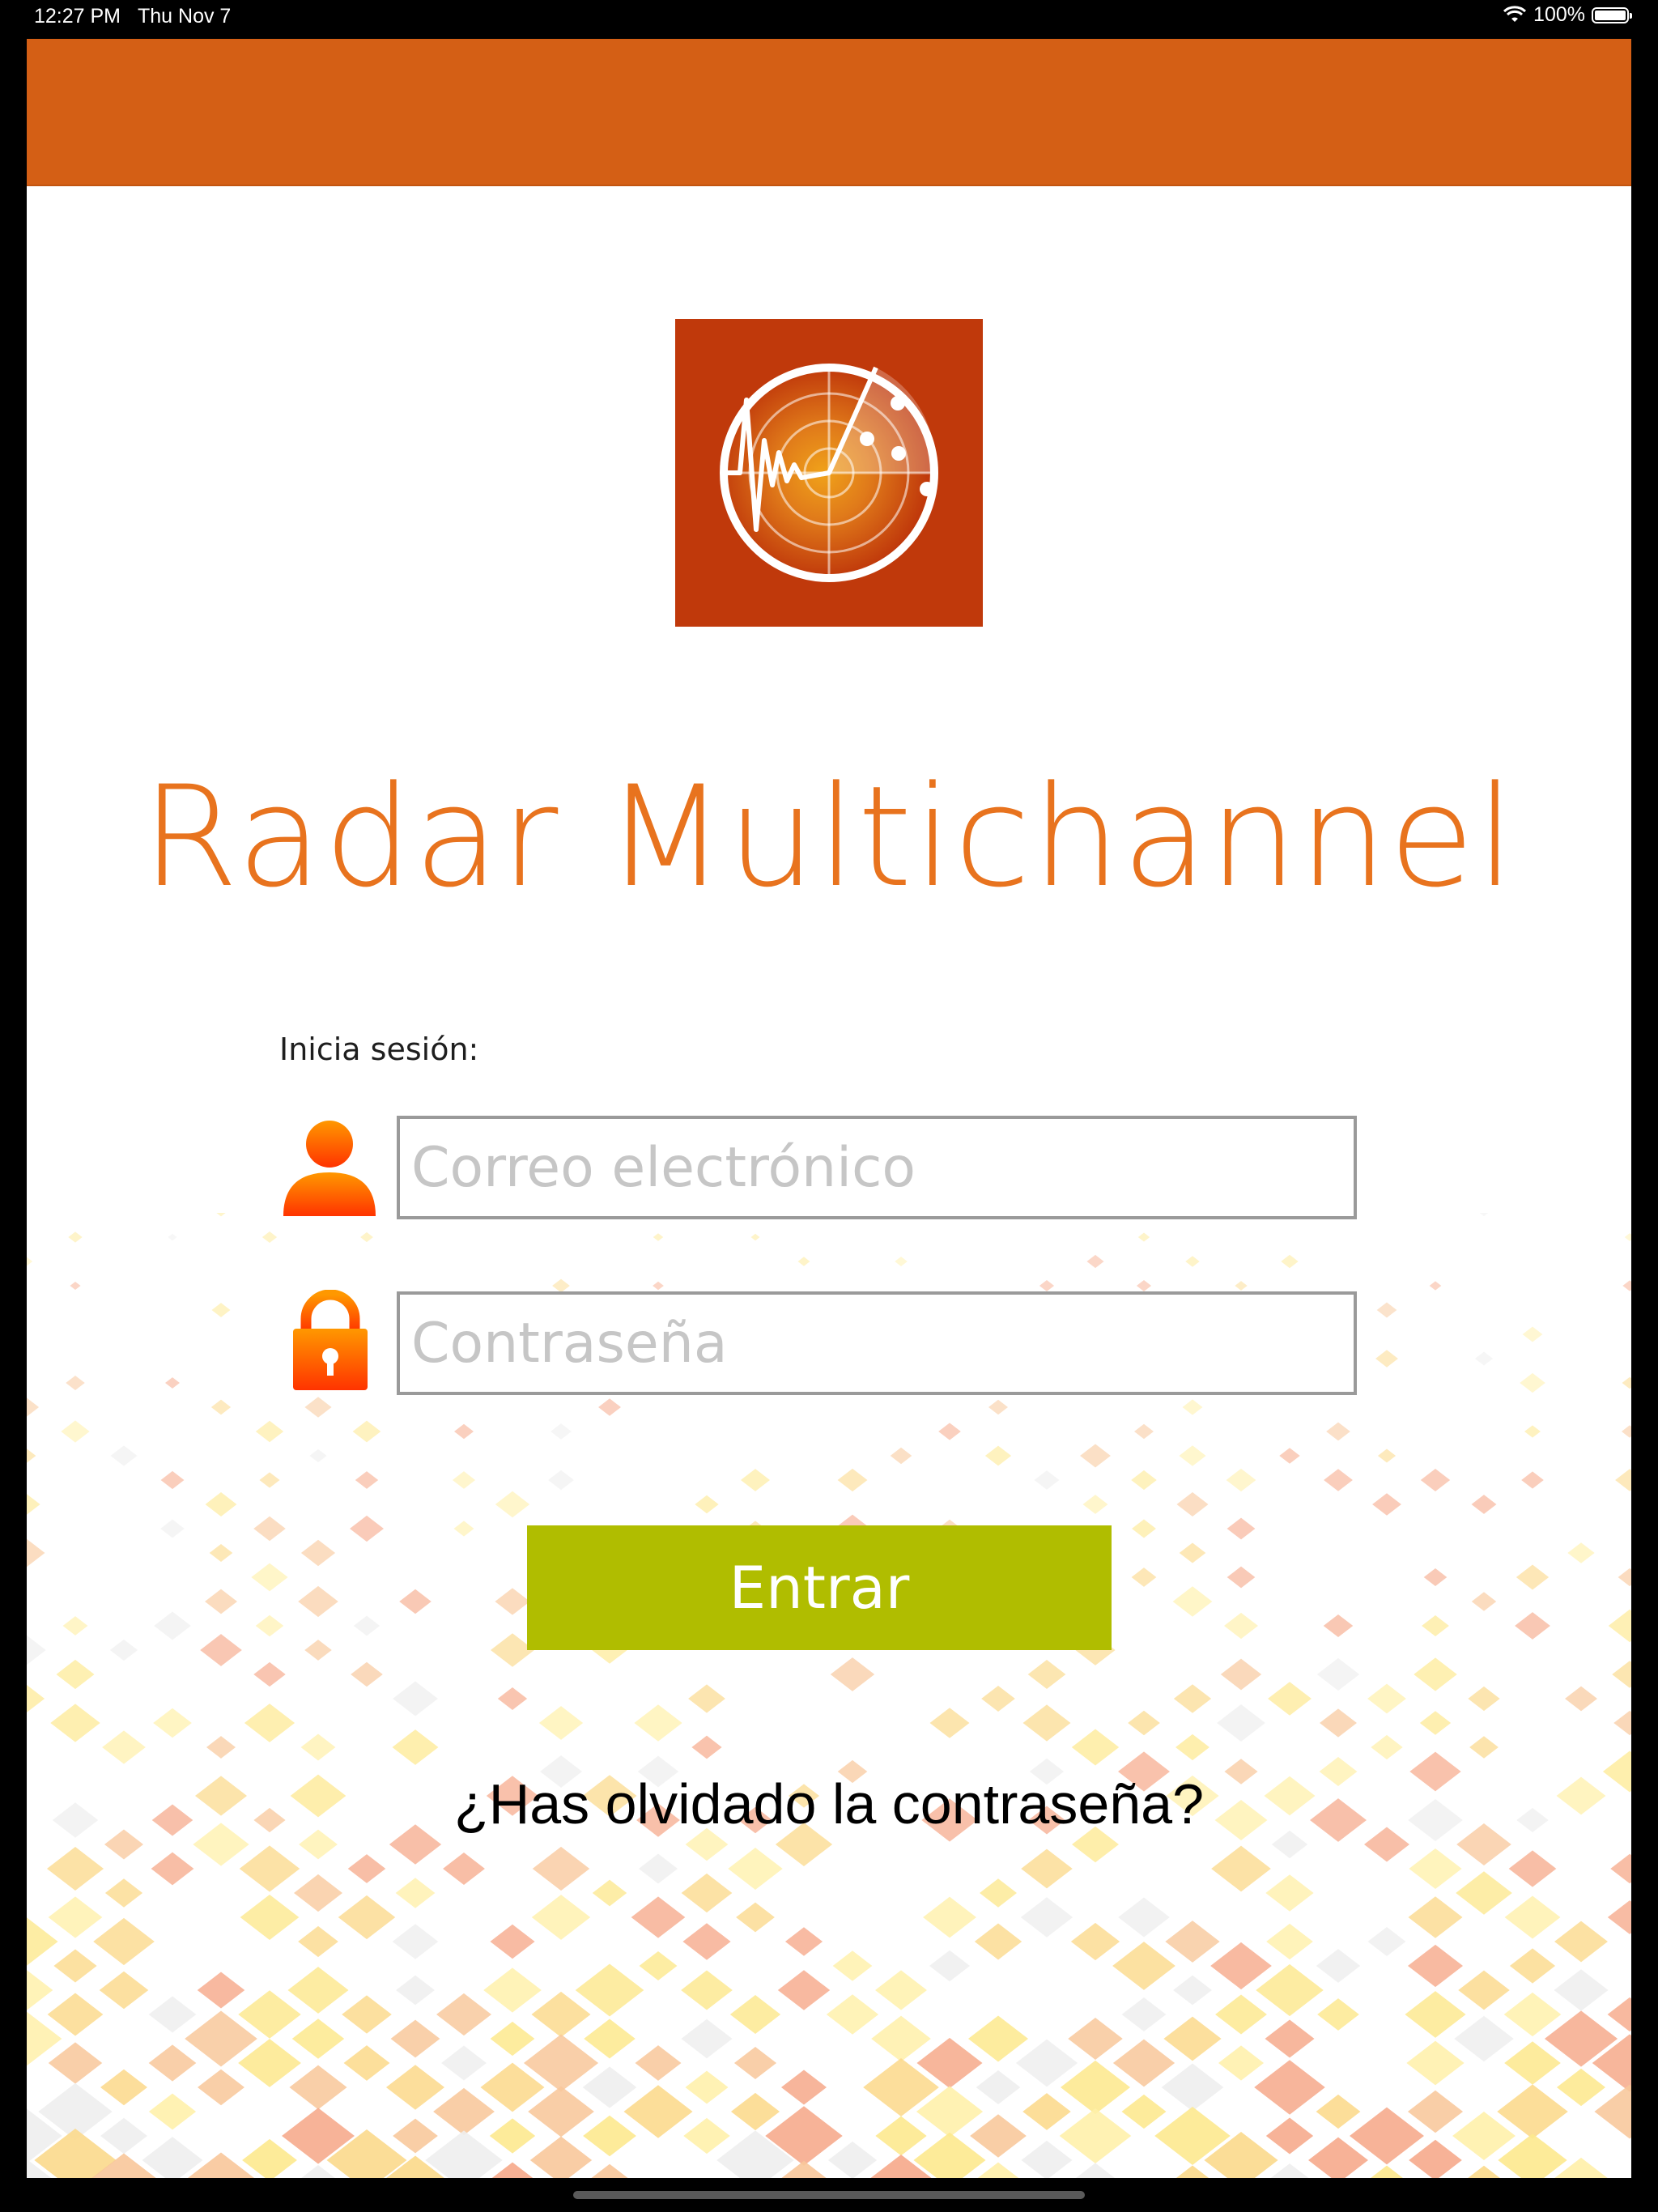 The height and width of the screenshot is (2212, 1658). I want to click on login-button: Entrar, so click(819, 1588).